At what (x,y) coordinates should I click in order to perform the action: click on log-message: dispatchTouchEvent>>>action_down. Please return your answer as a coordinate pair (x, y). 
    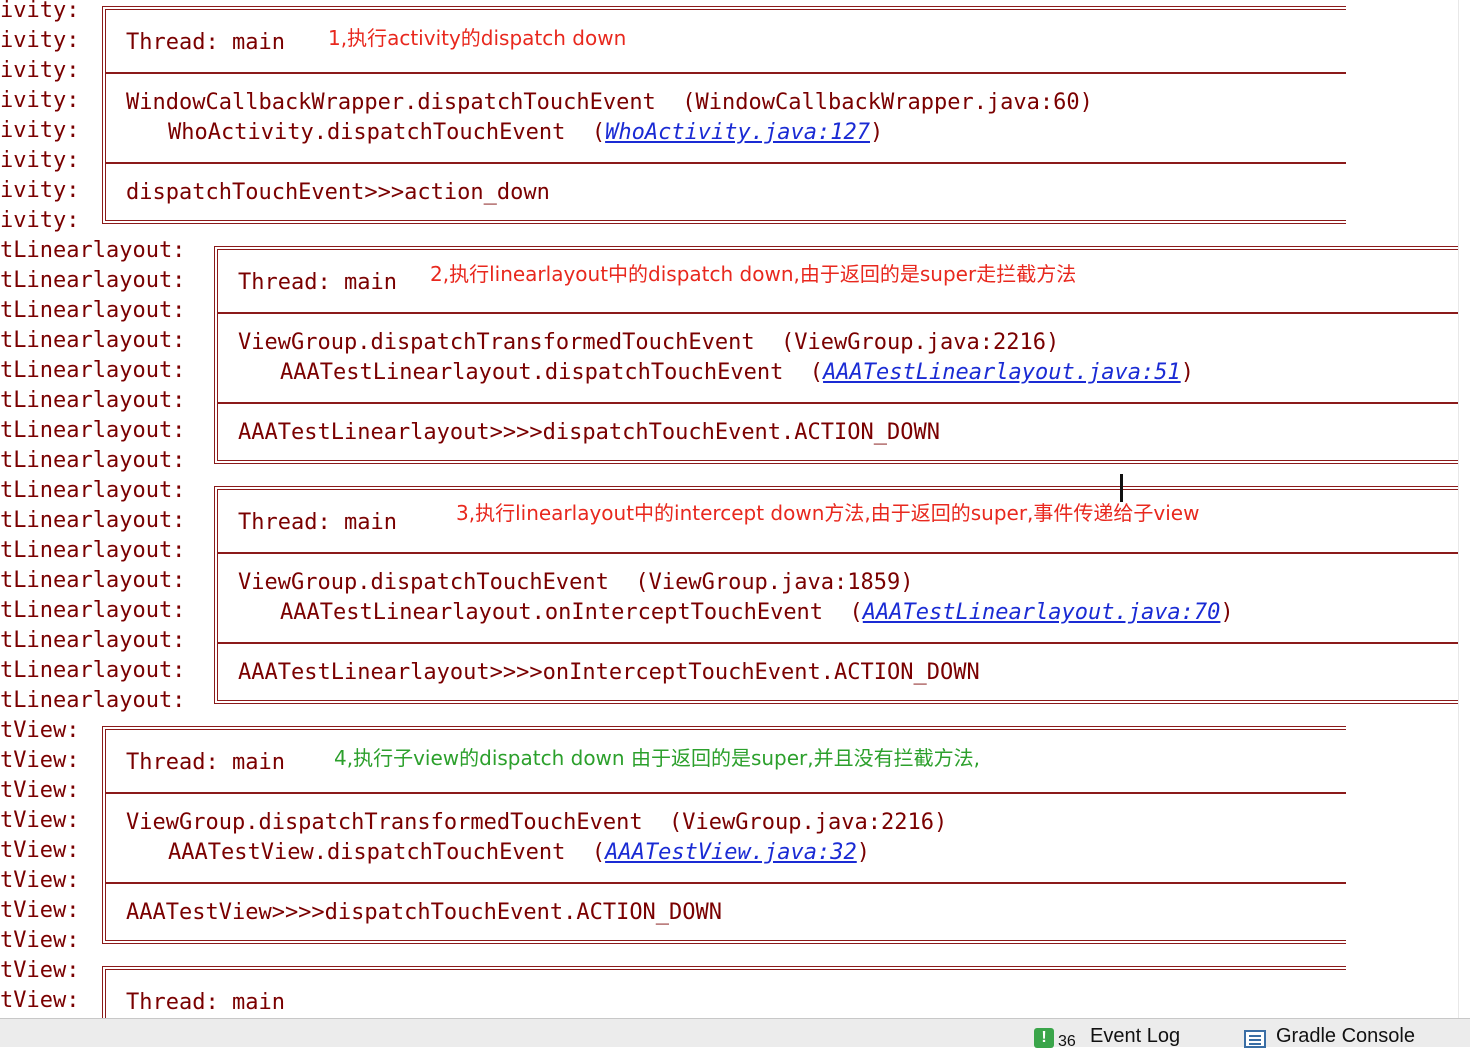
    Looking at the image, I should click on (338, 192).